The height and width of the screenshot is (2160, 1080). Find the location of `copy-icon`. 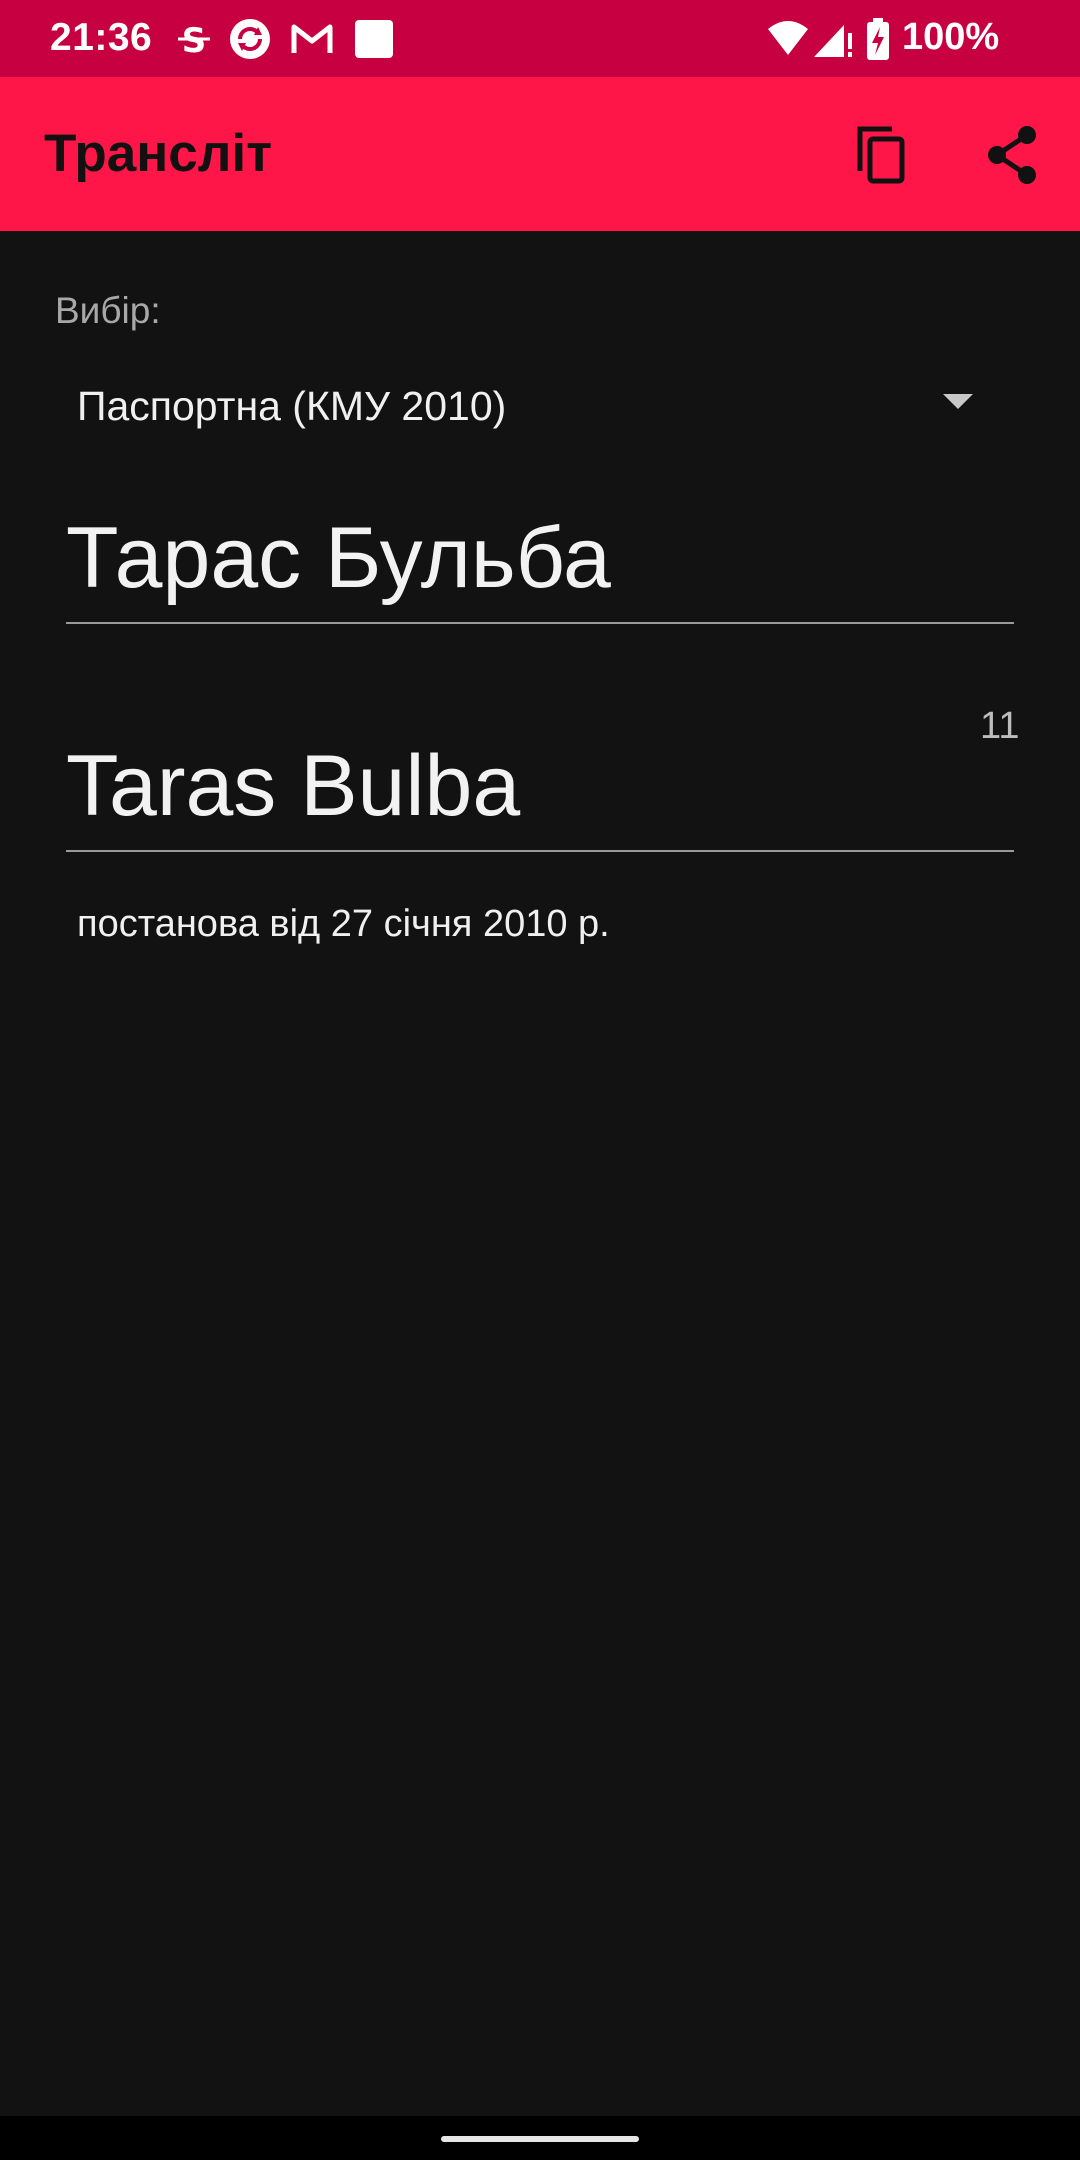

copy-icon is located at coordinates (881, 155).